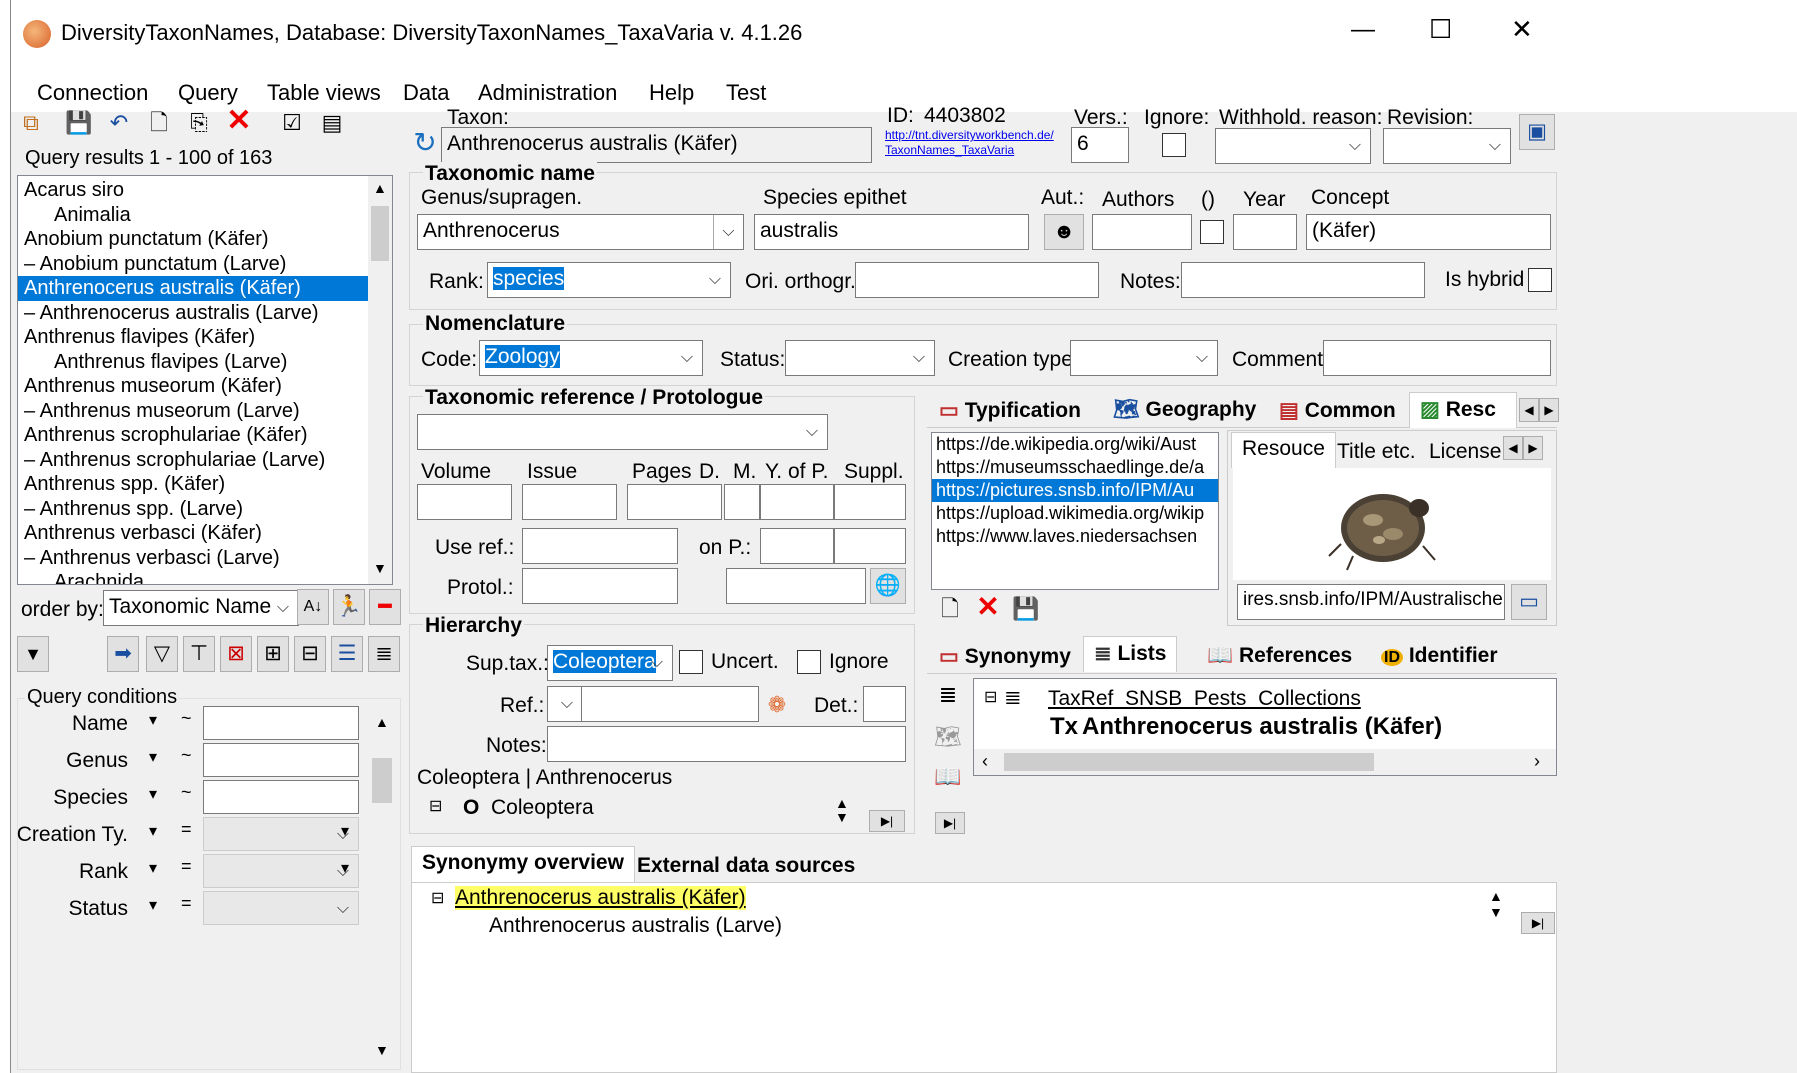 The width and height of the screenshot is (1797, 1073). Describe the element at coordinates (1529, 602) in the screenshot. I see `open-url-icon: ▭` at that location.